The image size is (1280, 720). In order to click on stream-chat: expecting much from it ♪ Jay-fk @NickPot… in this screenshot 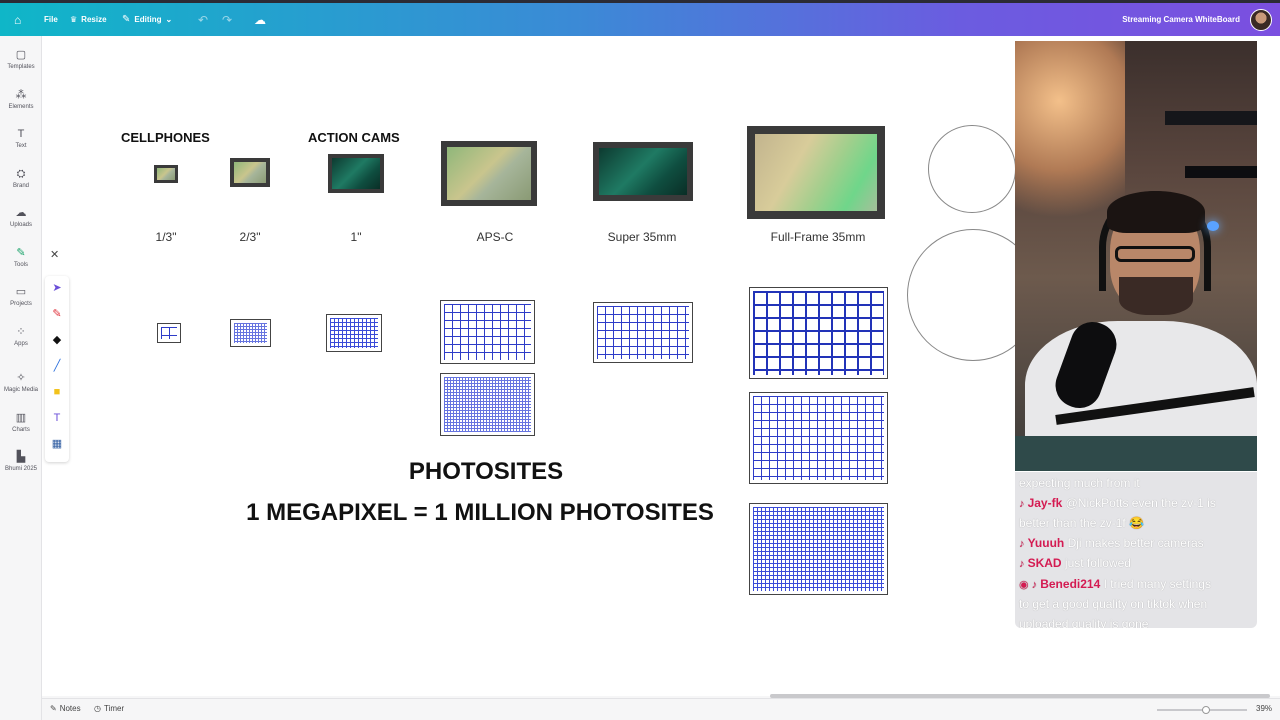, I will do `click(1136, 550)`.